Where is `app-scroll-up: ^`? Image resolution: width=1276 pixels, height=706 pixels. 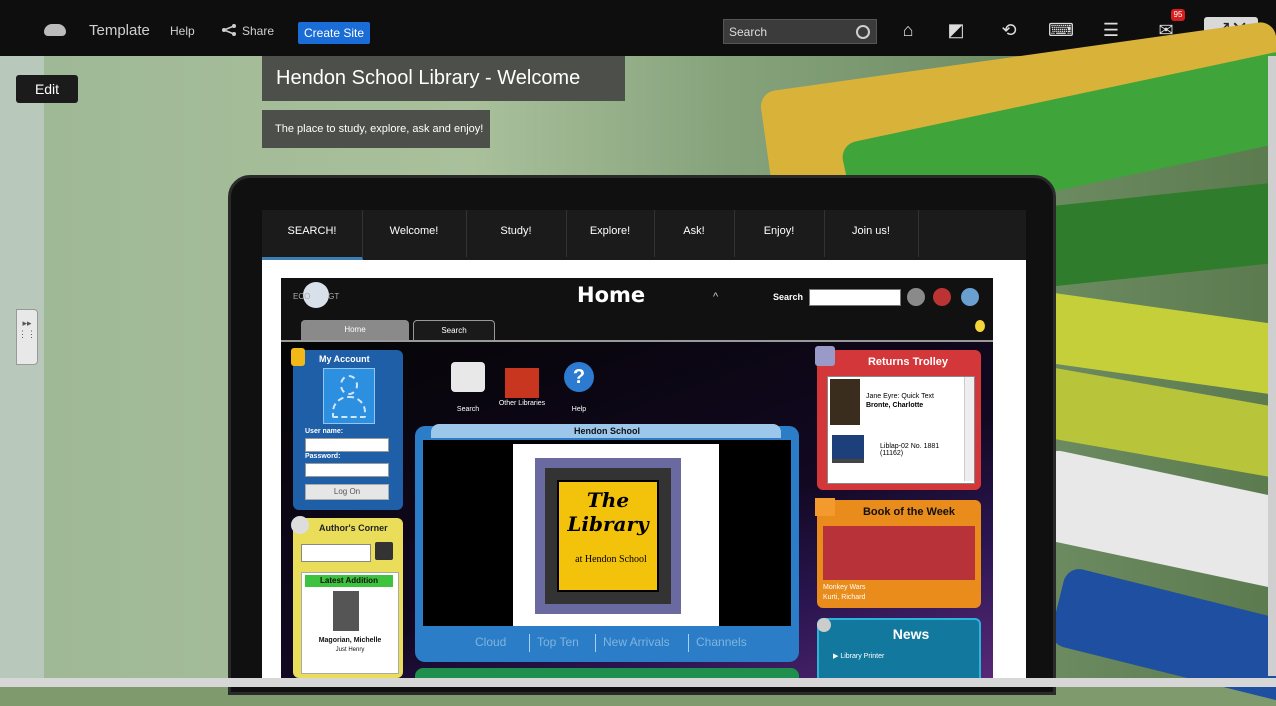 app-scroll-up: ^ is located at coordinates (715, 297).